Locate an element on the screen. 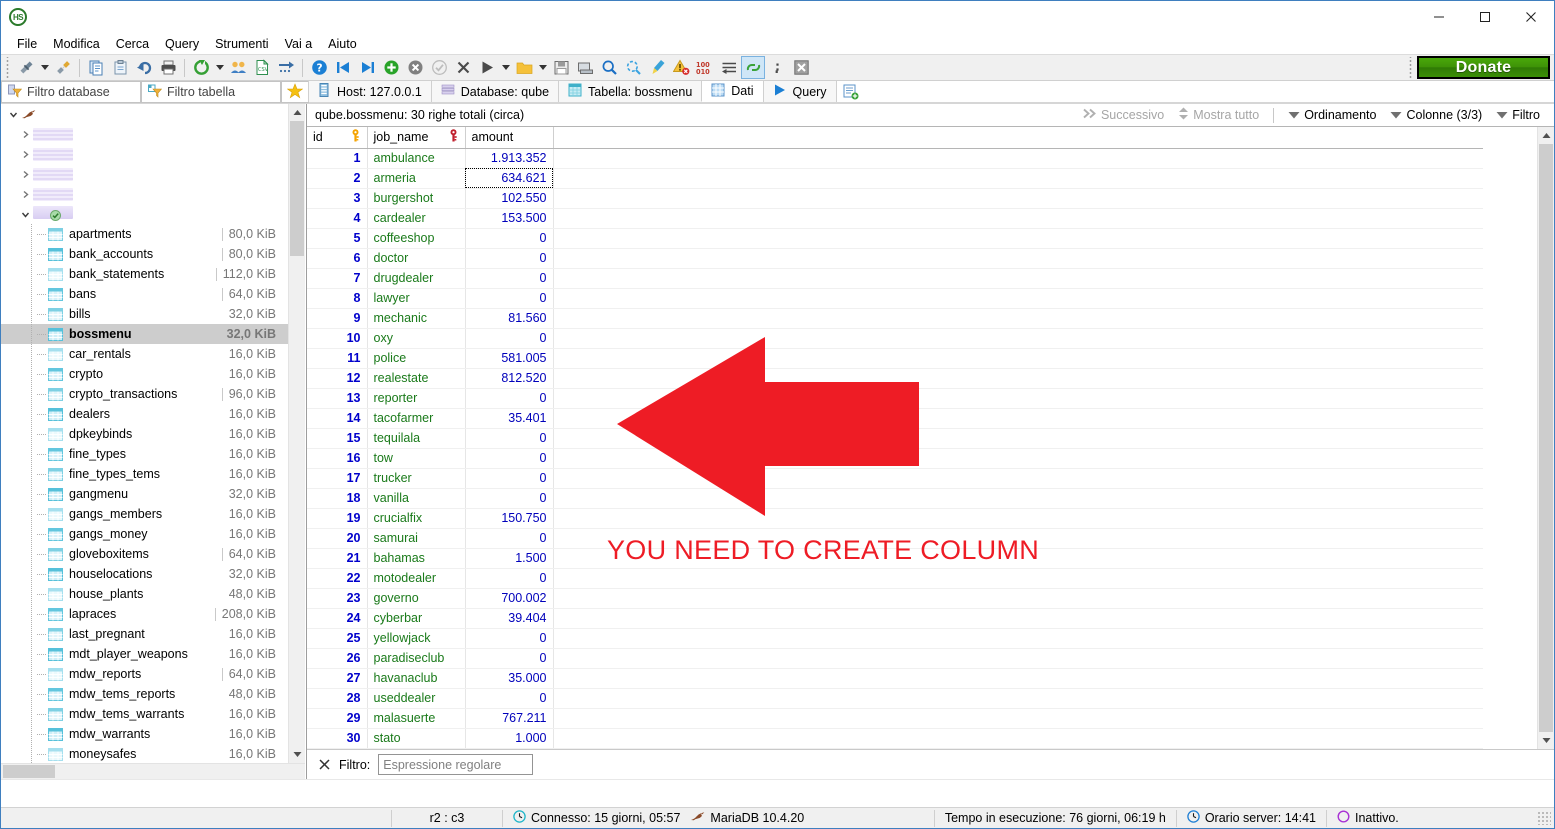 The image size is (1555, 829). delete-row-icon is located at coordinates (415, 67).